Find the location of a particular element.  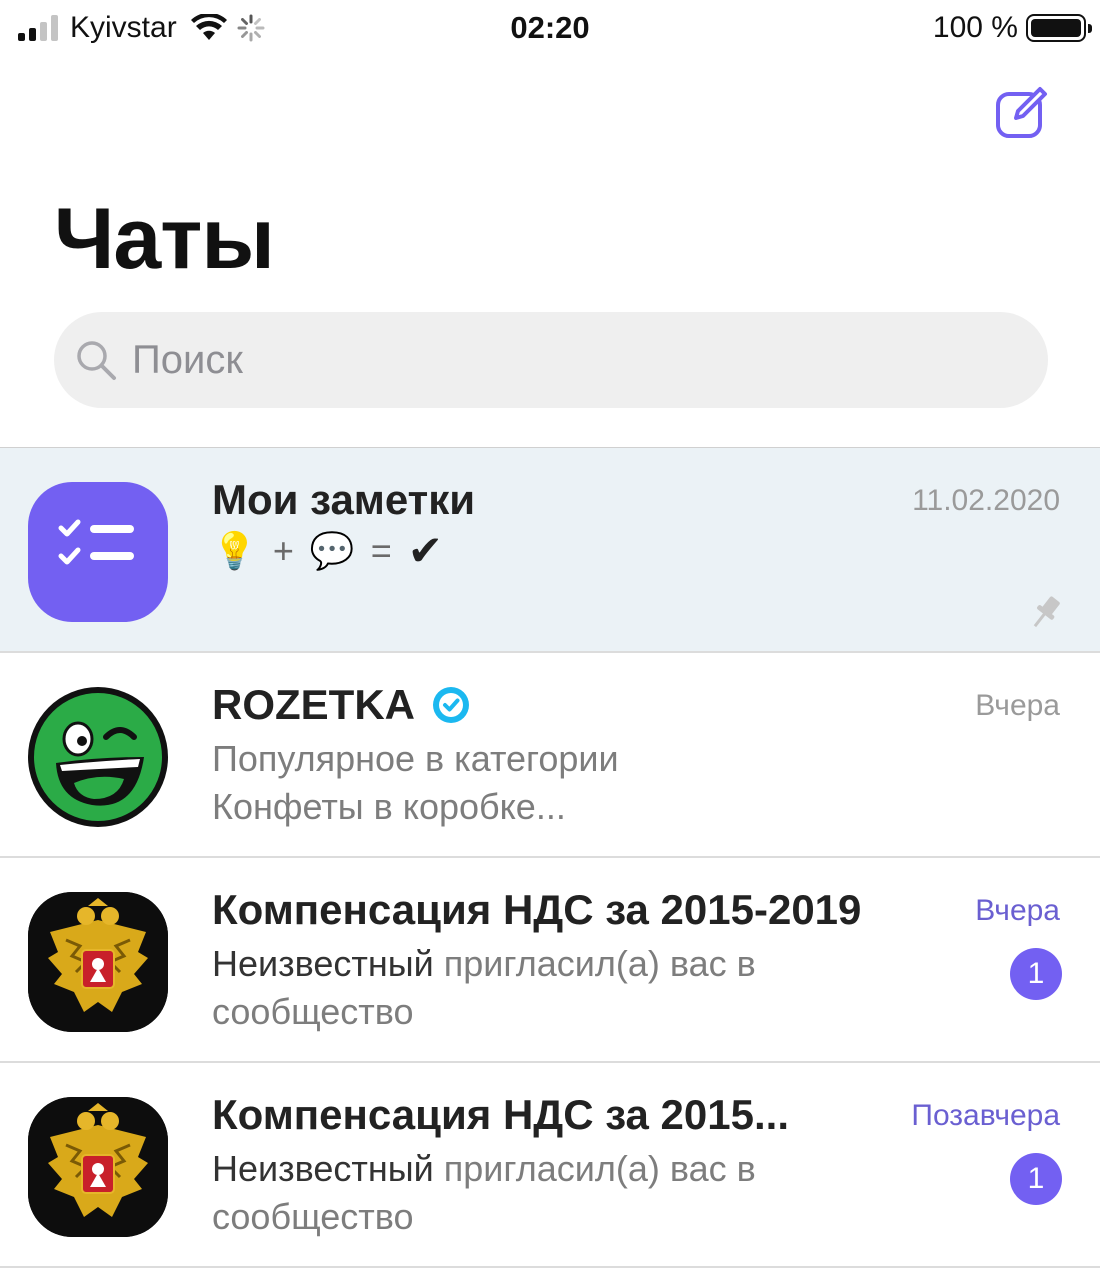

notes-checklist-icon is located at coordinates (96, 542).